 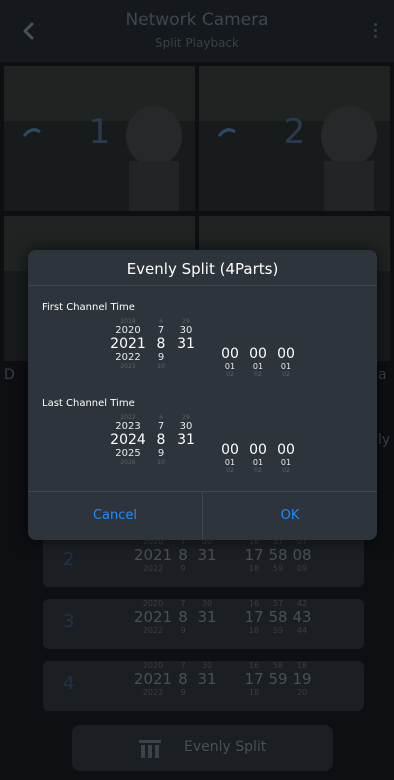 What do you see at coordinates (183, 603) in the screenshot?
I see `month-prev: 7` at bounding box center [183, 603].